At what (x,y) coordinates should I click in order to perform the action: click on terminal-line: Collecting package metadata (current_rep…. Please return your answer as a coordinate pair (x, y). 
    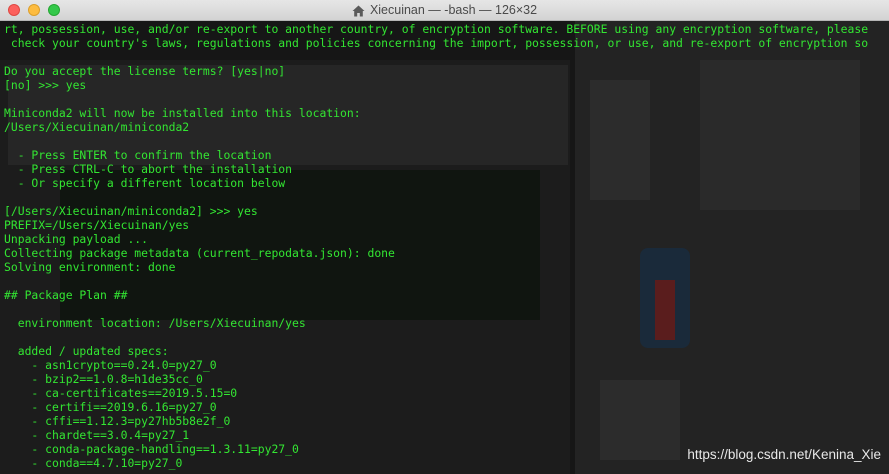
    Looking at the image, I should click on (199, 253).